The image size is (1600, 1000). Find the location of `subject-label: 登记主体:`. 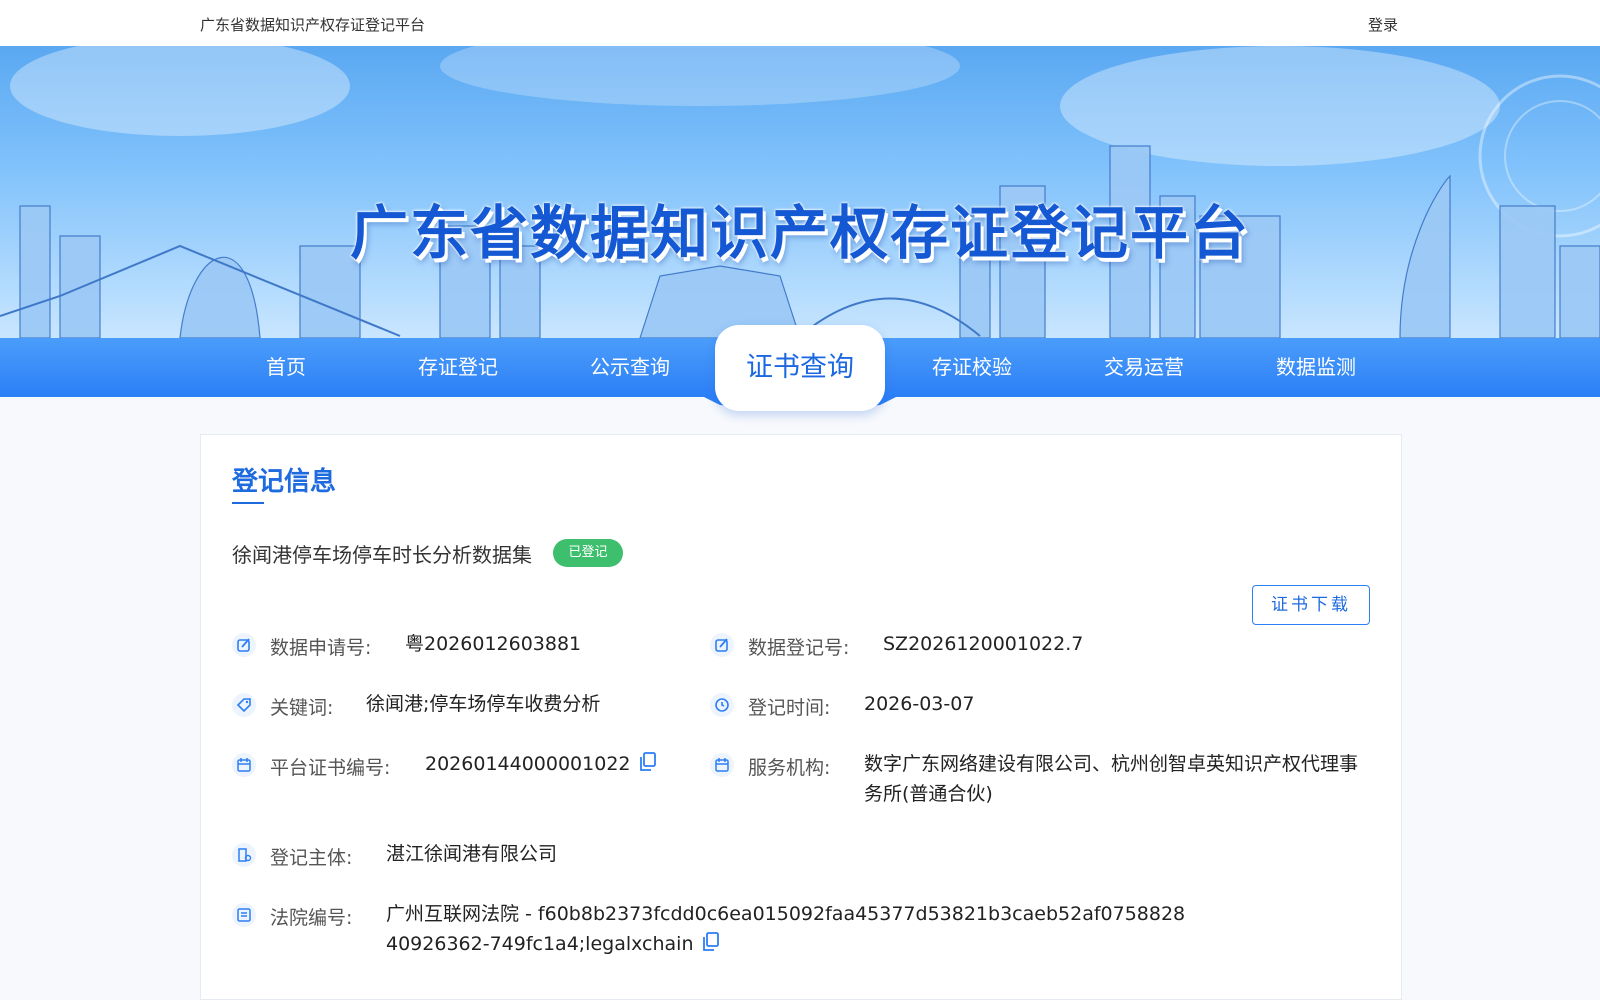

subject-label: 登记主体: is located at coordinates (311, 858).